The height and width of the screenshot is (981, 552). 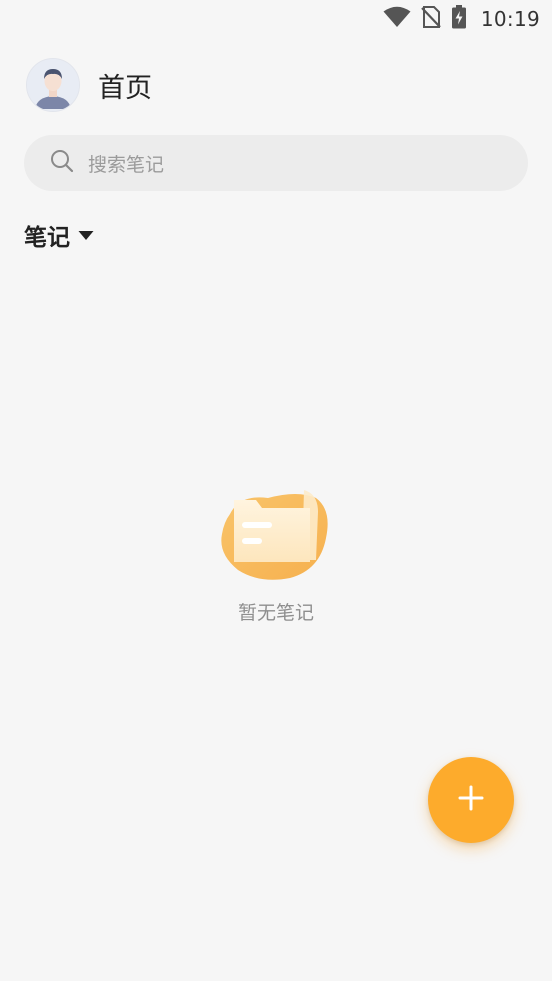 I want to click on page-title: 首页, so click(x=125, y=88).